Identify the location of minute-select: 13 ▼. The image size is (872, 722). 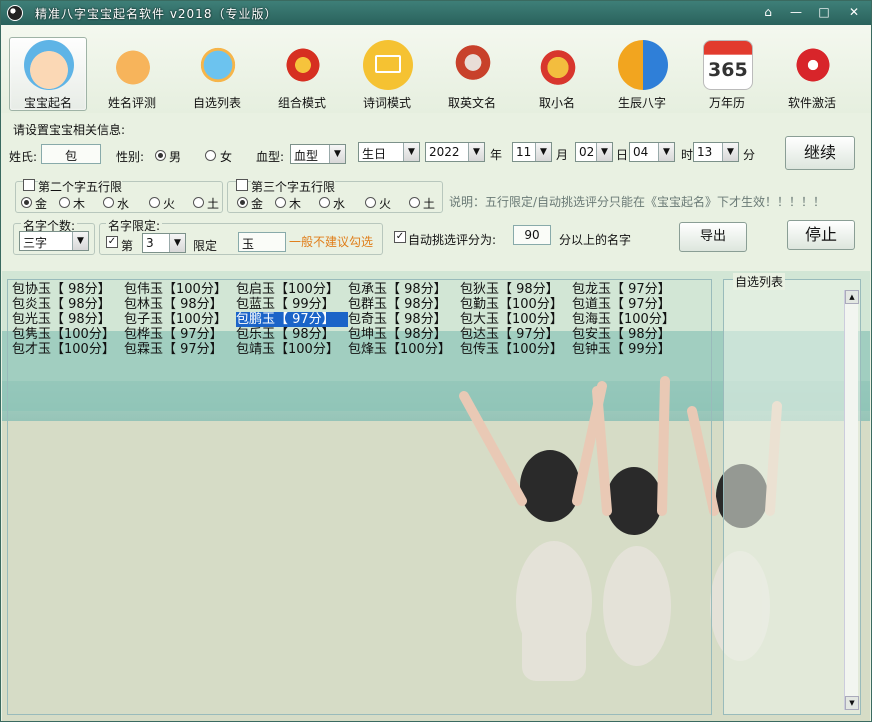
(716, 152).